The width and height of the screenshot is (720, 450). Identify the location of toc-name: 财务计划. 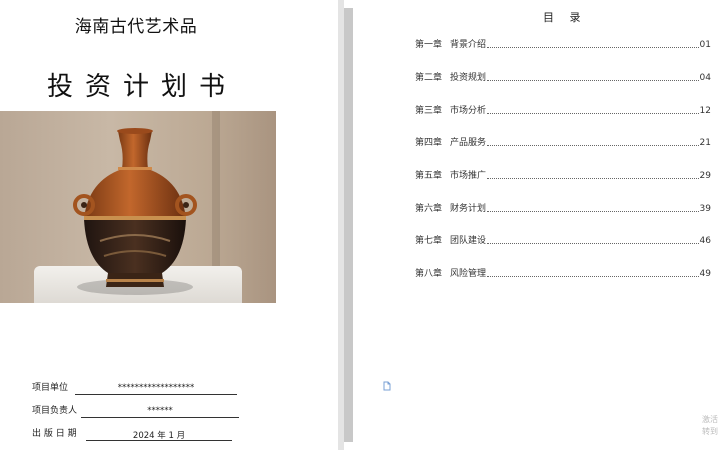
(468, 209).